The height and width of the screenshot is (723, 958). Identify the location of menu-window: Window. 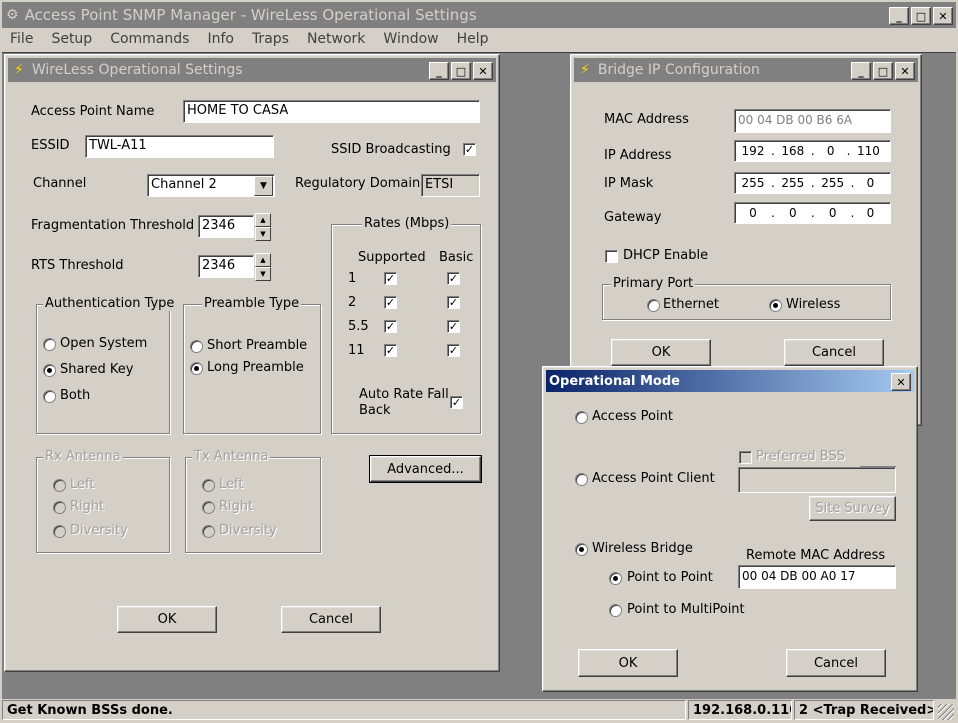
(409, 39).